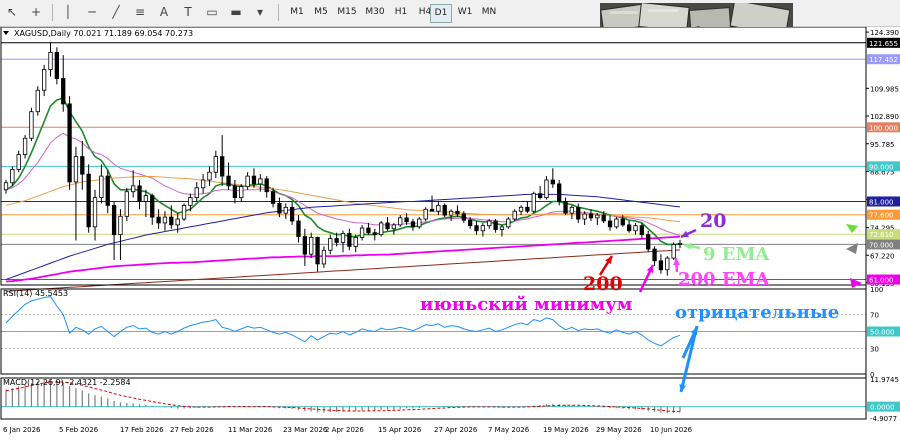 Image resolution: width=900 pixels, height=442 pixels. I want to click on annotation-200ema-label: 200 EMA, so click(724, 279).